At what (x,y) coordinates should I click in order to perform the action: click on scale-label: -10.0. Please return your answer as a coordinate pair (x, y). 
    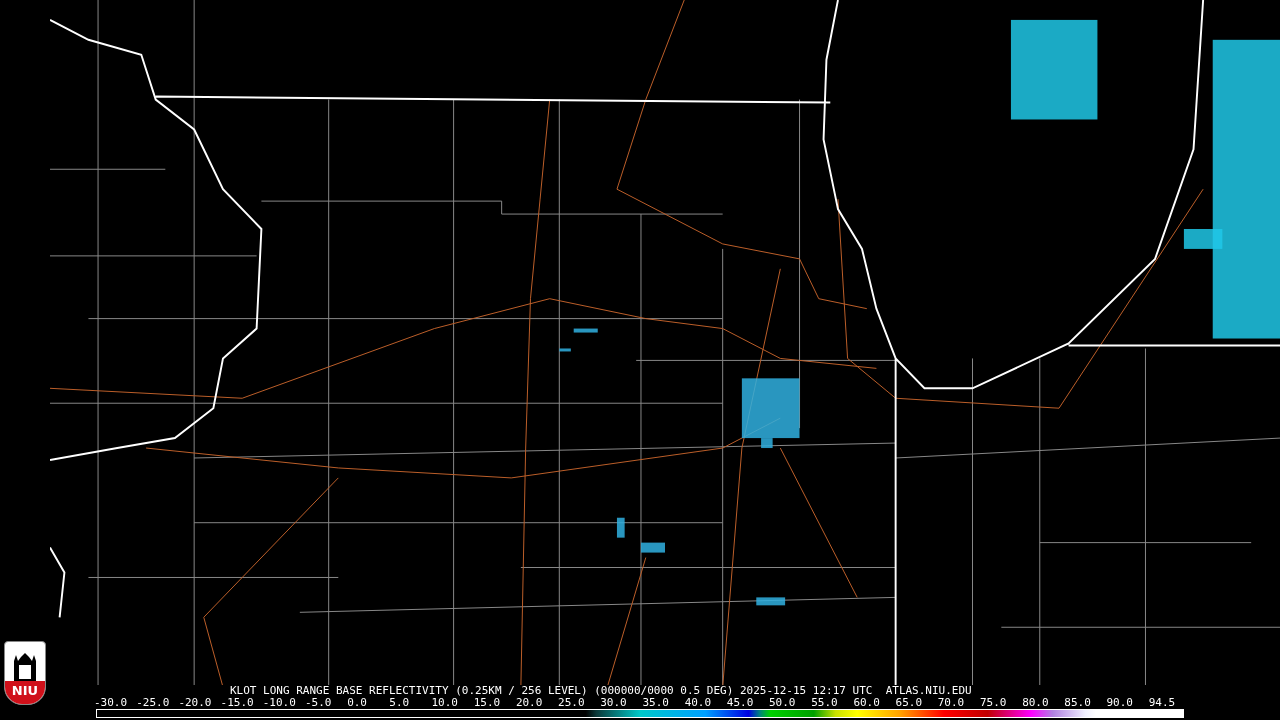
    Looking at the image, I should click on (279, 703).